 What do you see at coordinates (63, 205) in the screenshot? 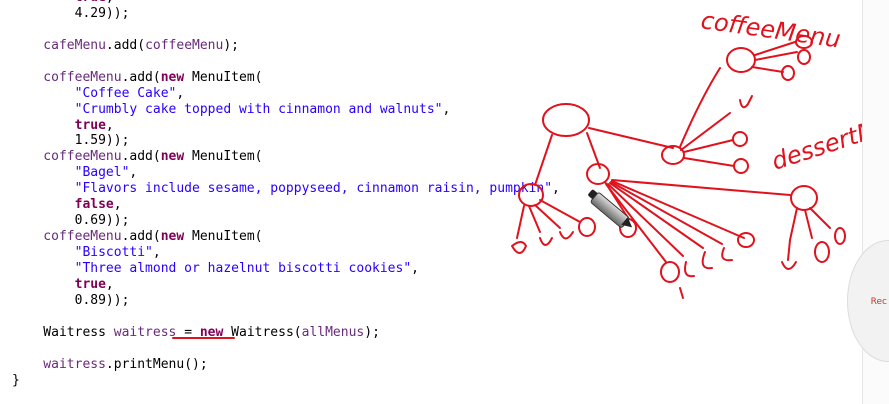
I see `code-token: false` at bounding box center [63, 205].